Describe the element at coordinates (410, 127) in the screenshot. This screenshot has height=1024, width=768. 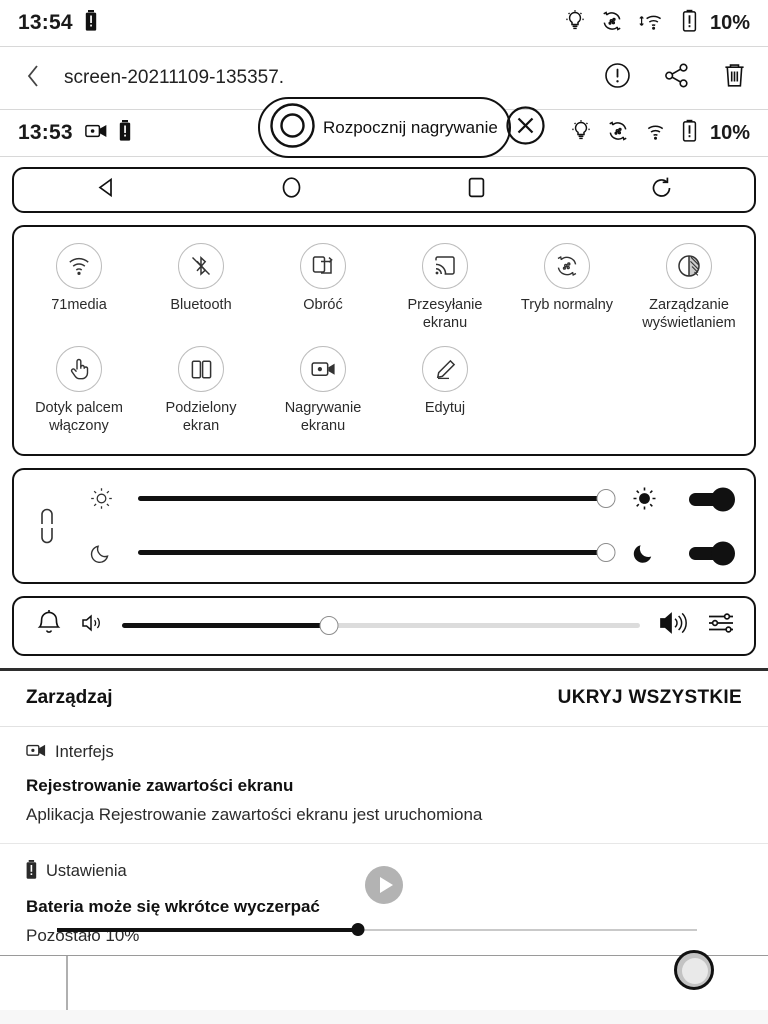
I see `recording-pill-label: Rozpocznij nagrywanie` at that location.